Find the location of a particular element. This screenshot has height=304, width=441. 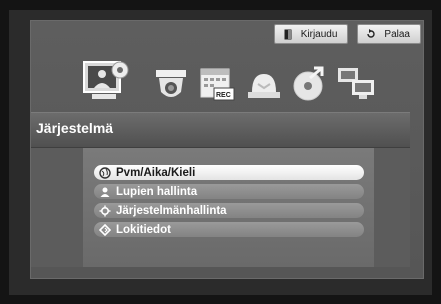

gear-icon is located at coordinates (105, 211).